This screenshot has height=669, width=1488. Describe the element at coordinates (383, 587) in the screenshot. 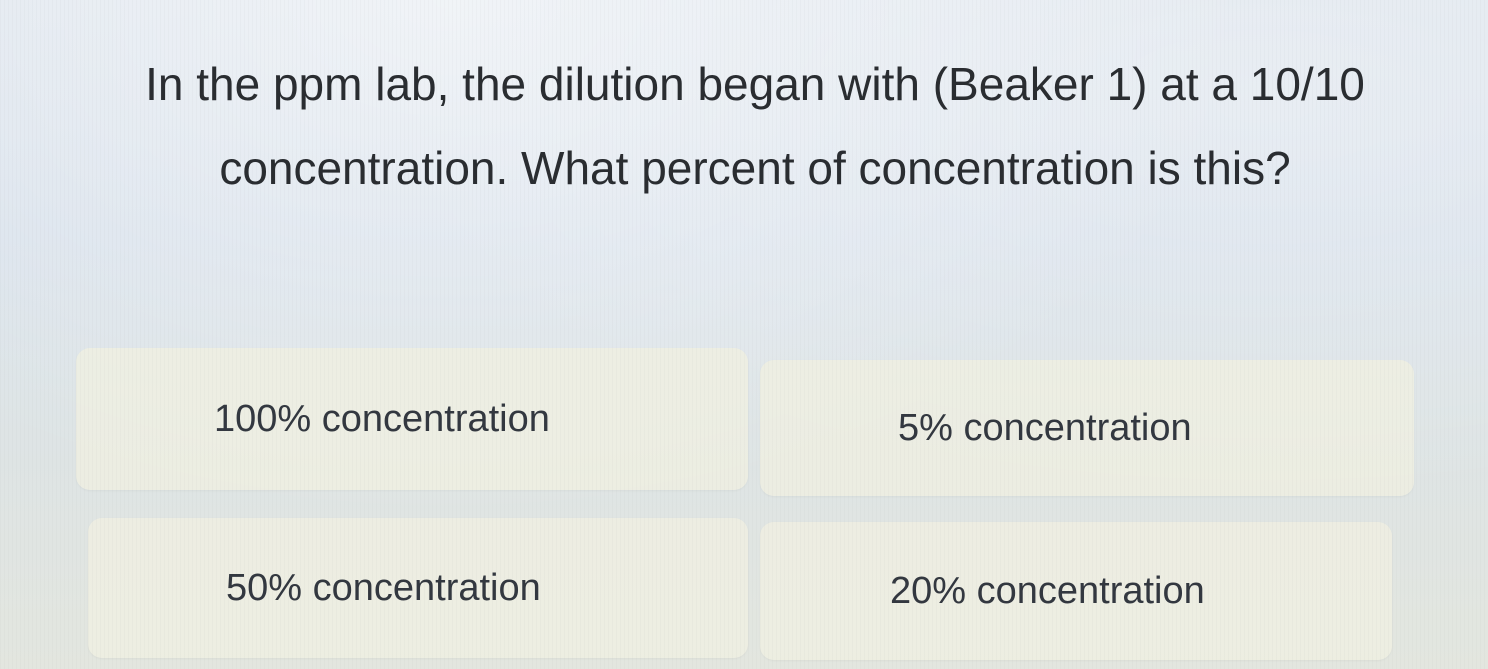

I see `answer-option-label: 50% concentration` at that location.